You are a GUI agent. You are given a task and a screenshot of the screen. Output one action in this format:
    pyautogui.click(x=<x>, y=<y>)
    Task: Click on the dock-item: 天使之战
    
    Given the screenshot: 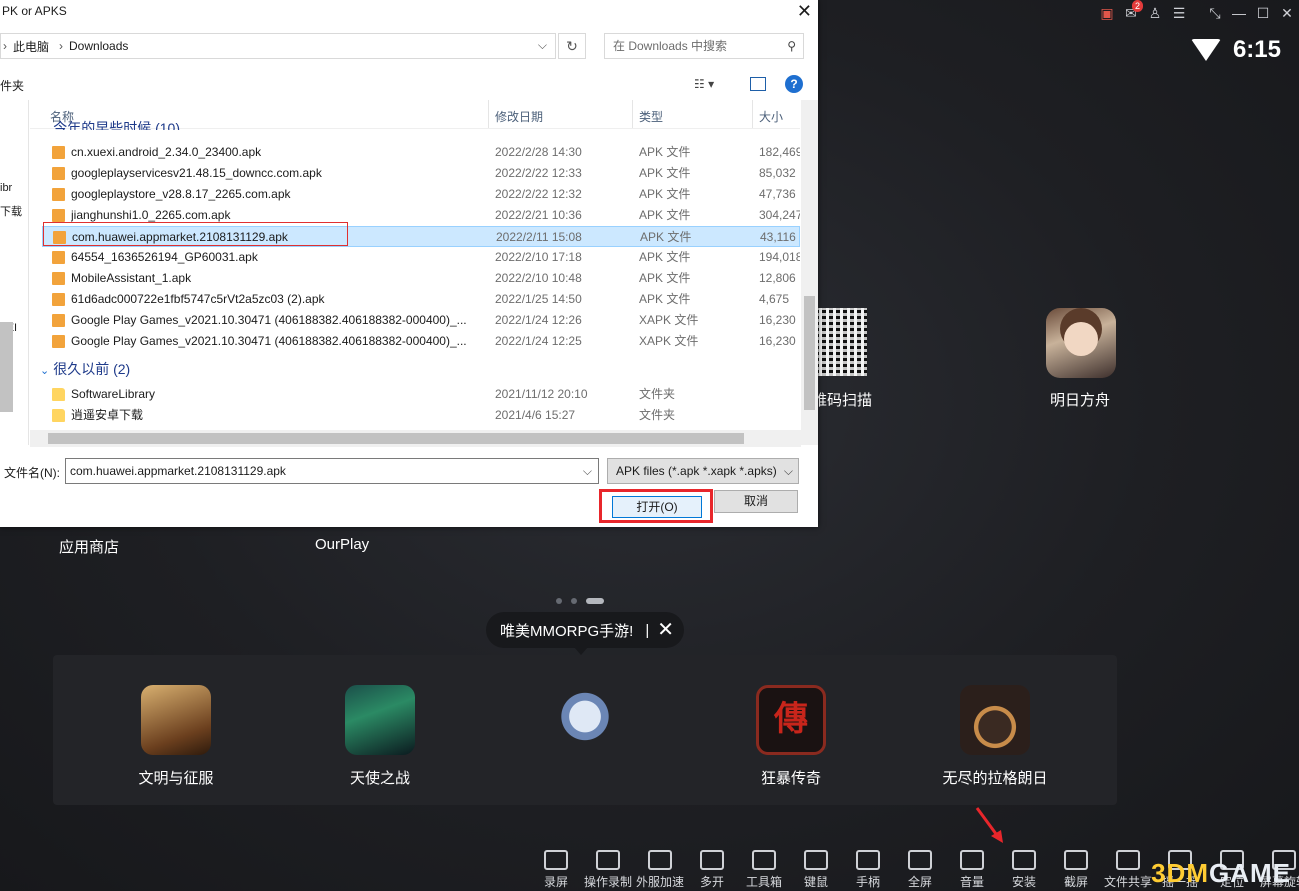 What is the action you would take?
    pyautogui.click(x=380, y=736)
    